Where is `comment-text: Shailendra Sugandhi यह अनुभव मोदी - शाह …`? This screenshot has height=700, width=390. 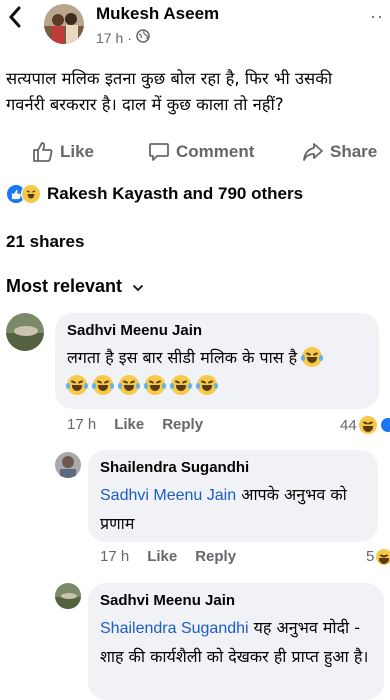 comment-text: Shailendra Sugandhi यह अनुभव मोदी - शाह … is located at coordinates (238, 642).